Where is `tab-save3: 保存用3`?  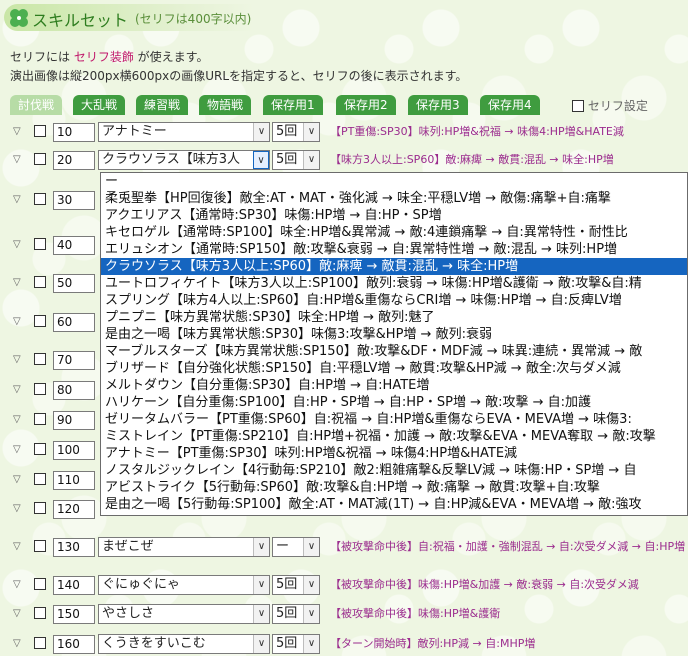 tab-save3: 保存用3 is located at coordinates (438, 105).